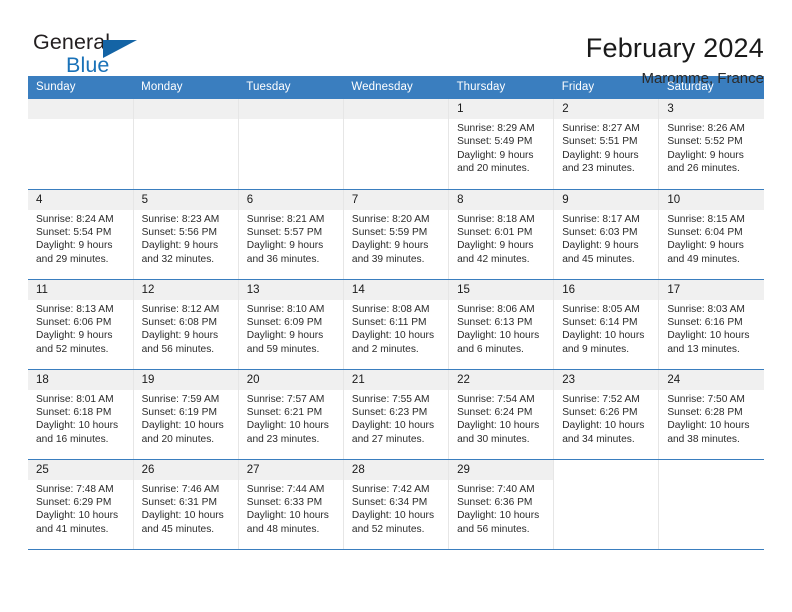 This screenshot has width=792, height=612. What do you see at coordinates (180, 489) in the screenshot?
I see `sunrise-text: Sunrise: 7:46 AM` at bounding box center [180, 489].